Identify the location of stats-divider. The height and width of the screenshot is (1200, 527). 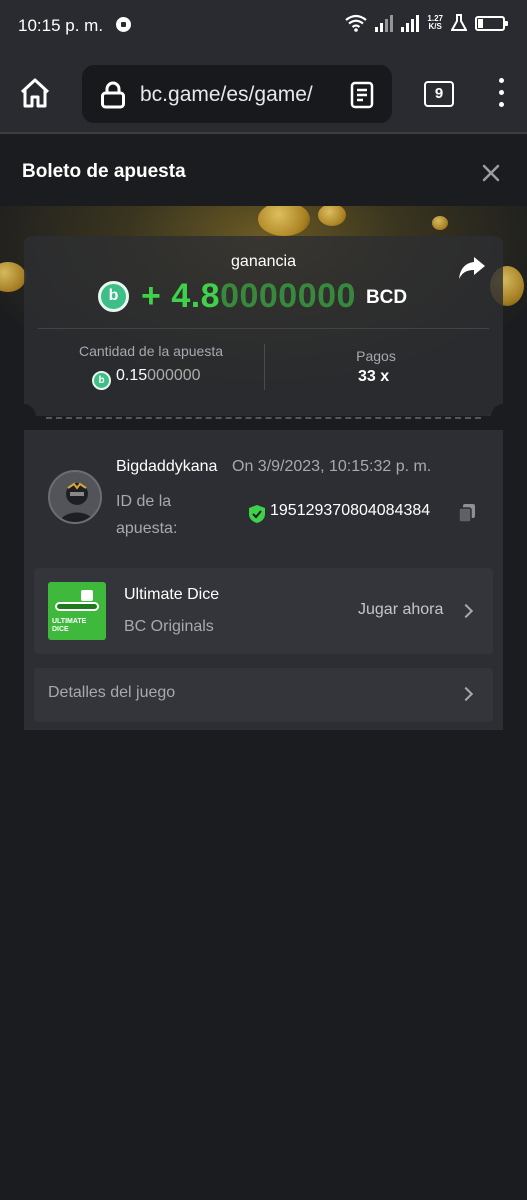
(264, 367).